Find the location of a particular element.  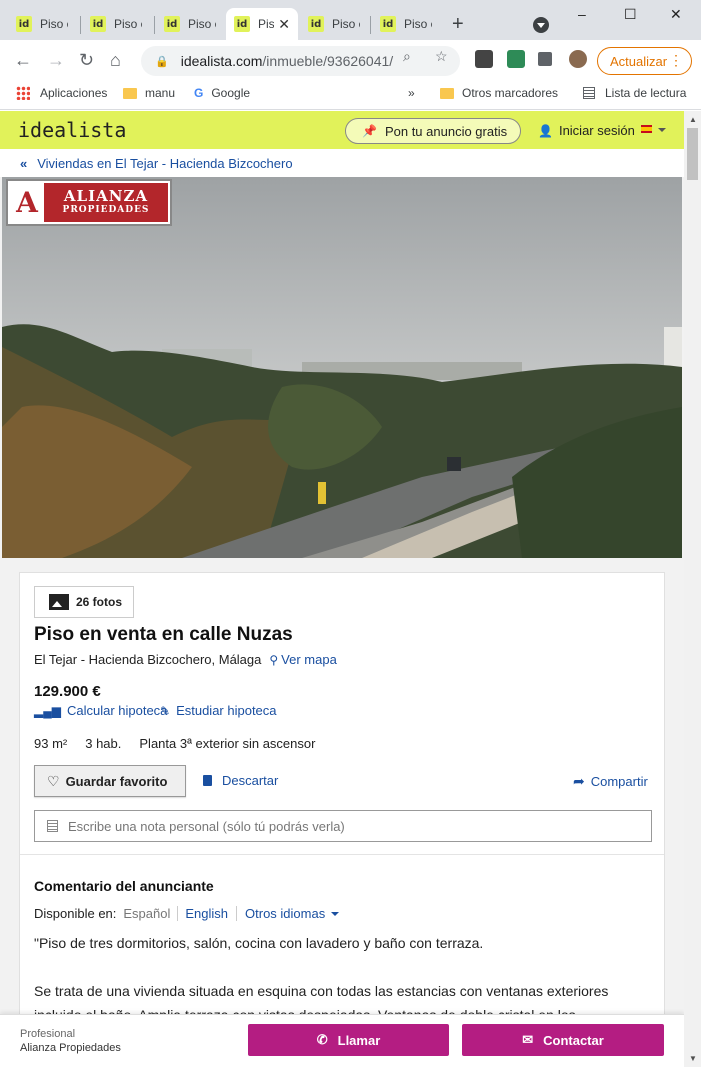

new-tab-button: + is located at coordinates (458, 24).